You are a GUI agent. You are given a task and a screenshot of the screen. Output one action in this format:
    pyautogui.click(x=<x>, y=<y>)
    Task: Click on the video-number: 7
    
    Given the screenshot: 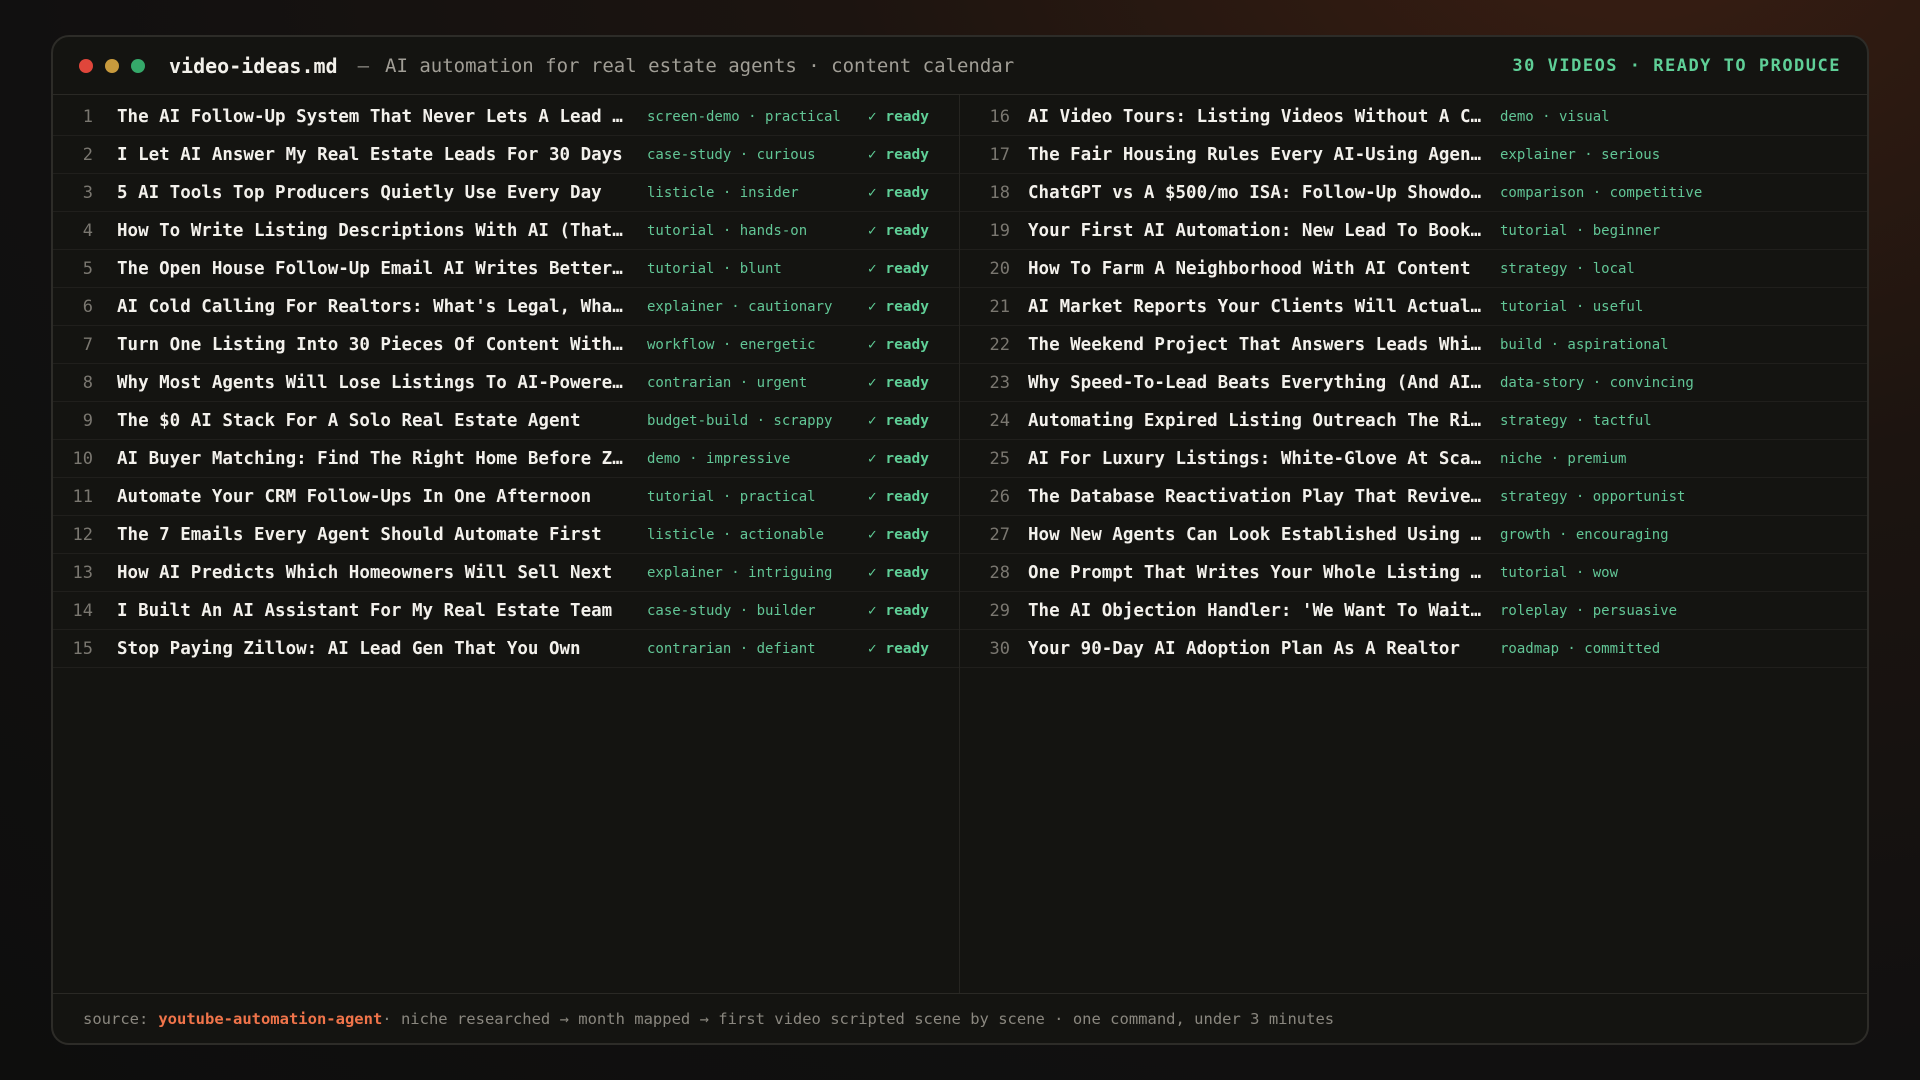 What is the action you would take?
    pyautogui.click(x=87, y=344)
    